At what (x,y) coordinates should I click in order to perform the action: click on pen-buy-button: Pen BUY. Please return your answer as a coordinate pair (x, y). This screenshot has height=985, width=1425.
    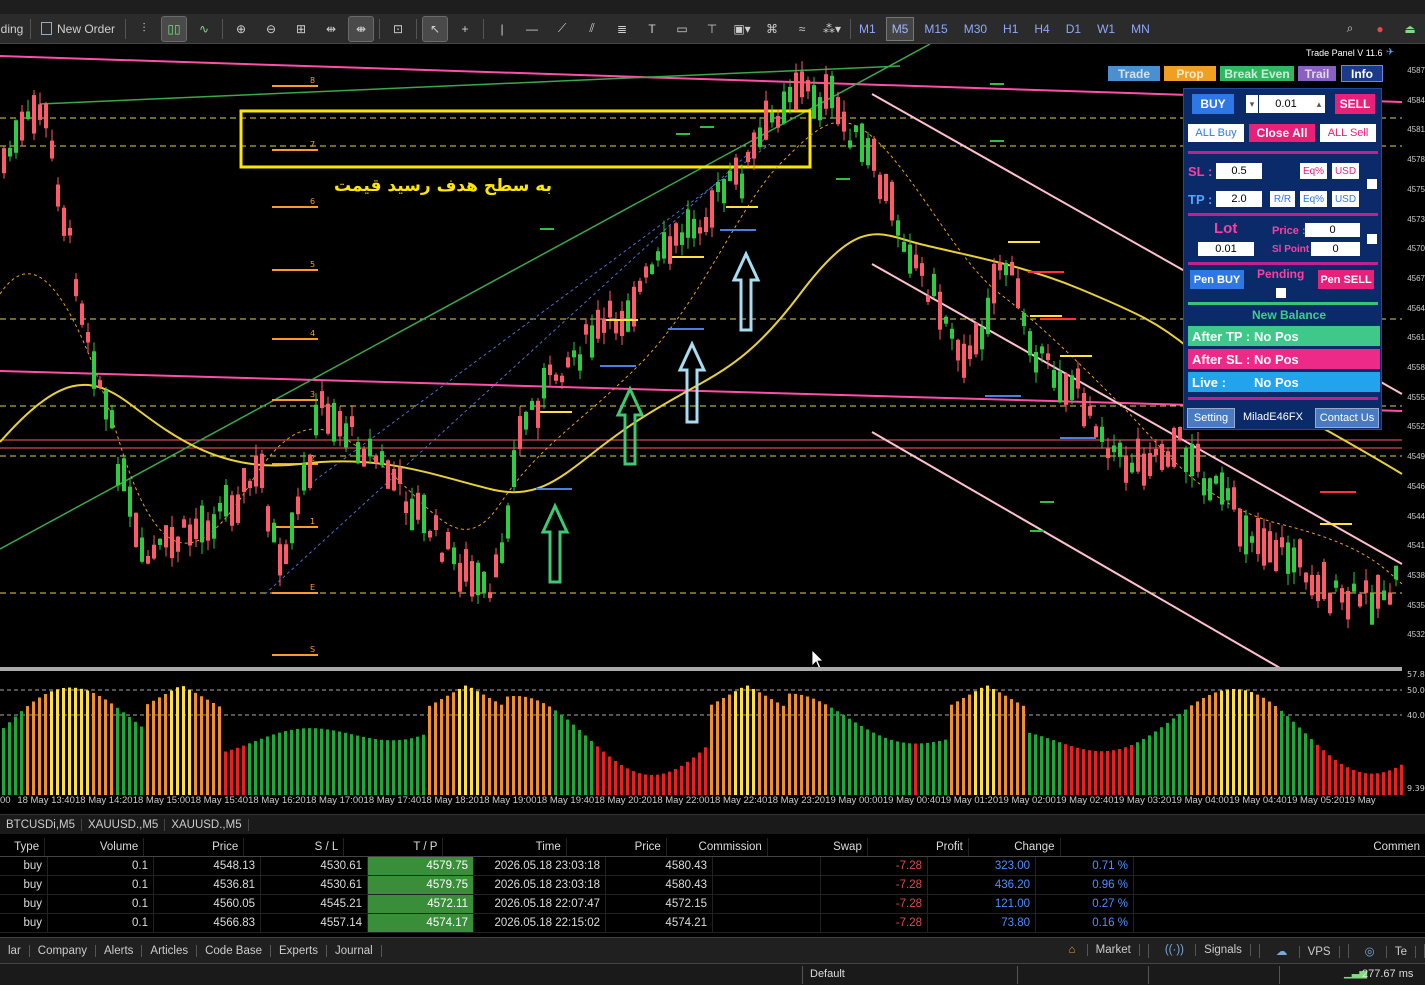
    Looking at the image, I should click on (1217, 279).